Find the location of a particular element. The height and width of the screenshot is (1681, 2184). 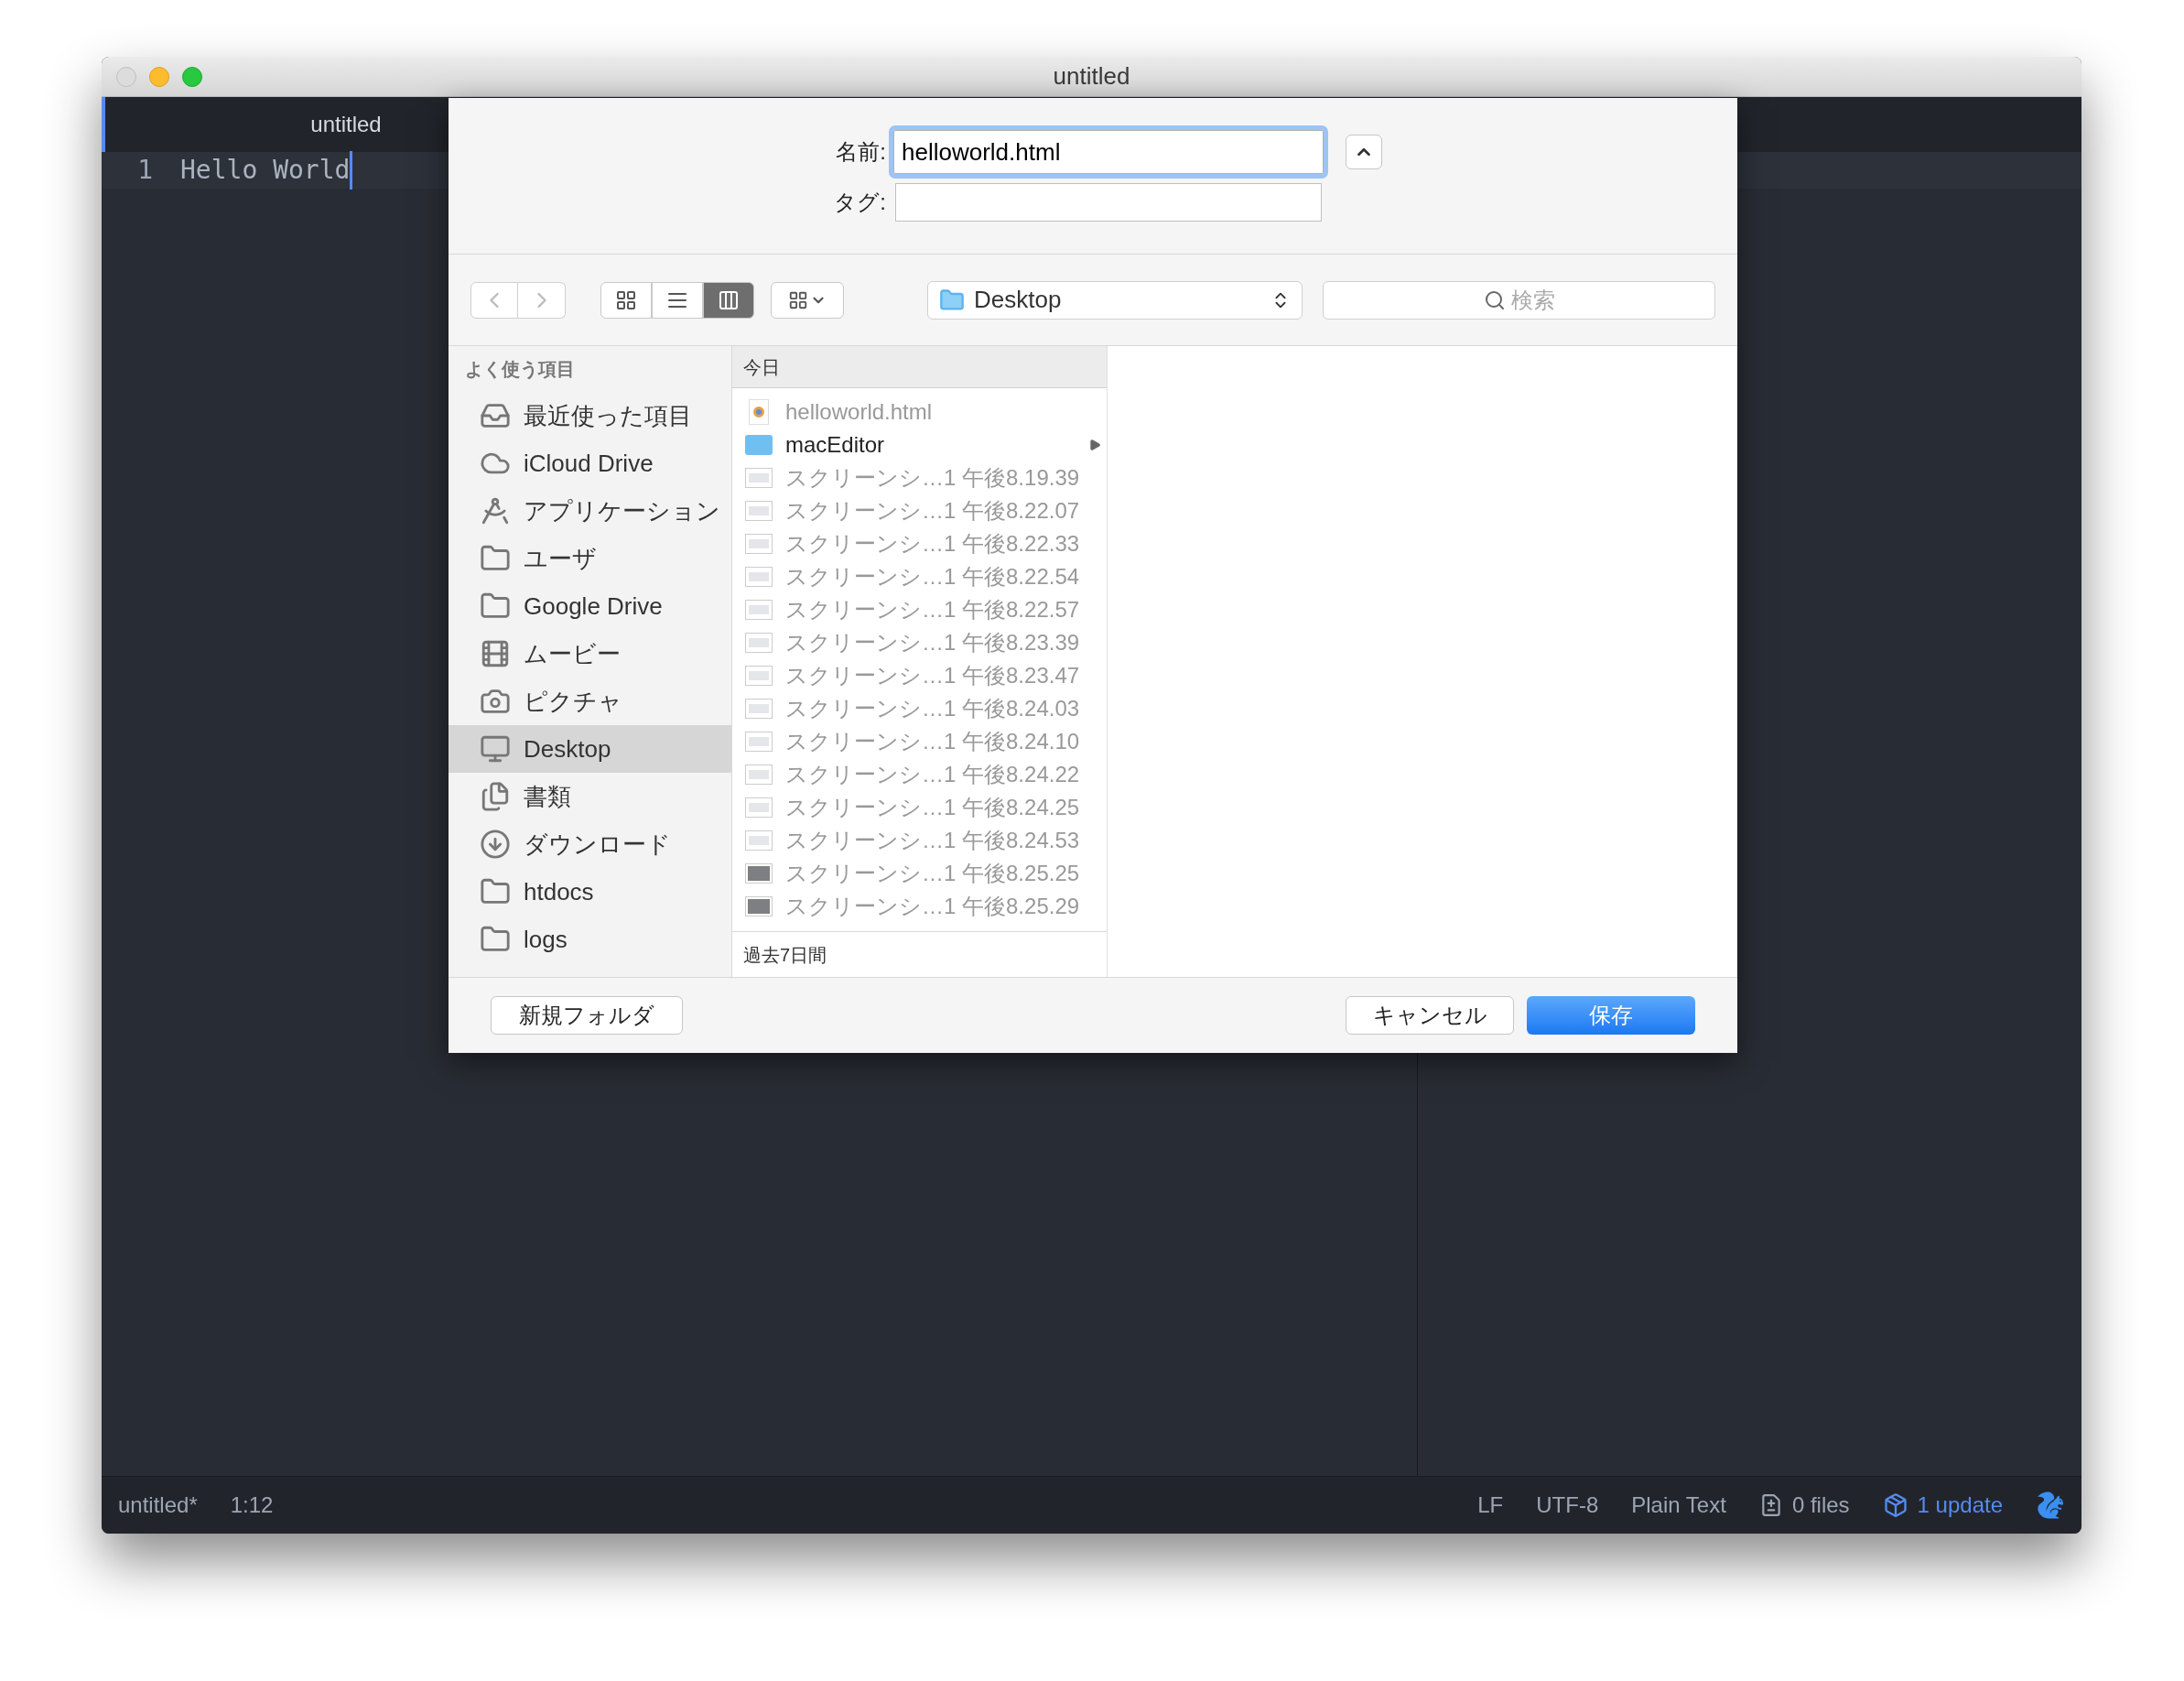

collapse-button is located at coordinates (1364, 152).